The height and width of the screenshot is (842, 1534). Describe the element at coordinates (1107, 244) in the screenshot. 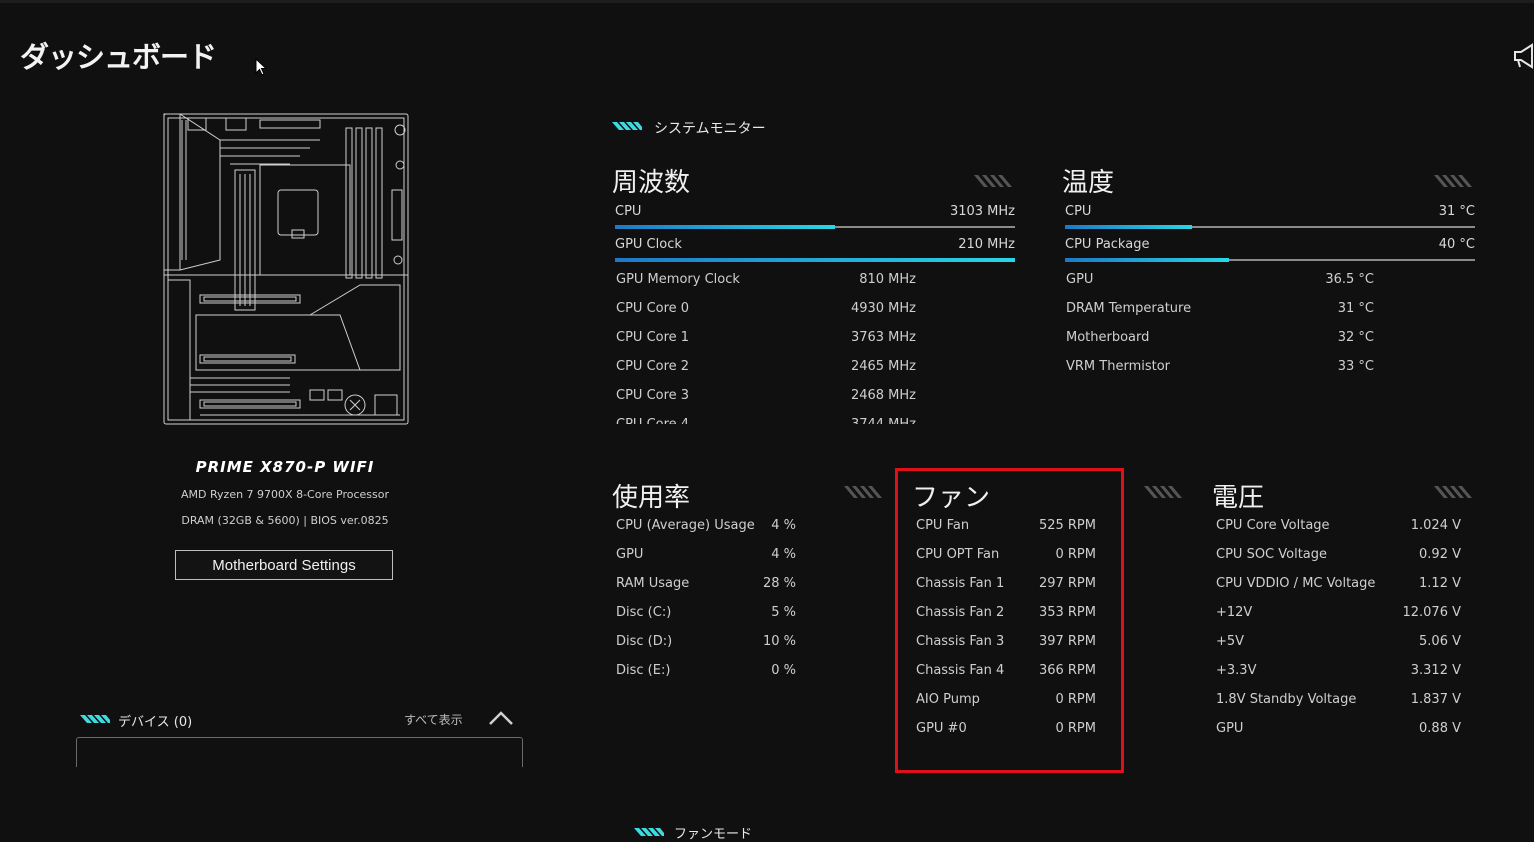

I see `bar-label: CPU Package` at that location.